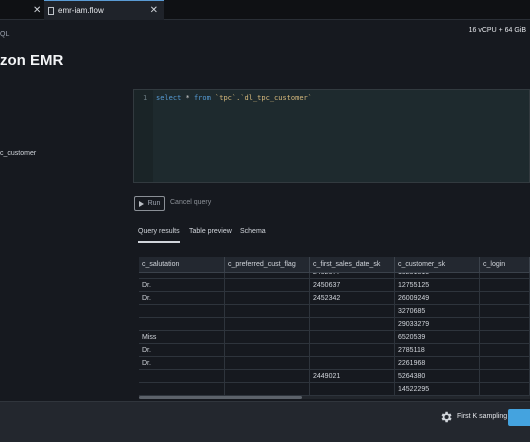 The image size is (530, 442). Describe the element at coordinates (182, 337) in the screenshot. I see `table-cell: Miss` at that location.